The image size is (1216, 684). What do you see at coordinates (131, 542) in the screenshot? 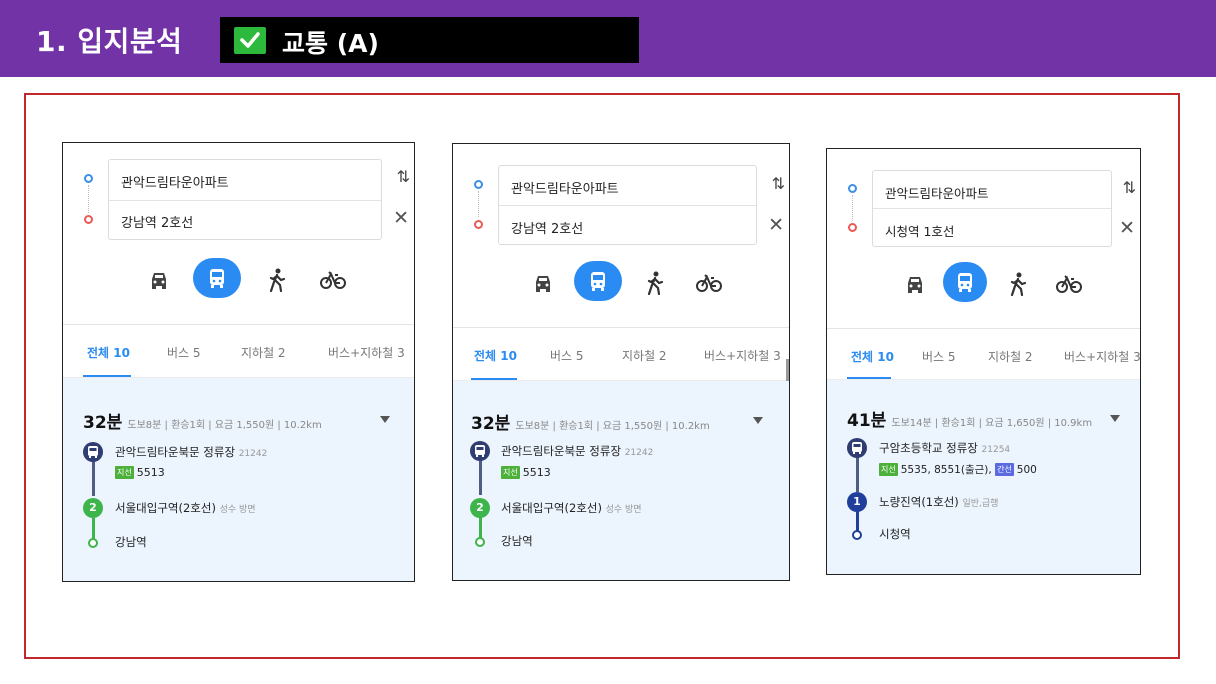
I see `destination-station: 강남역` at bounding box center [131, 542].